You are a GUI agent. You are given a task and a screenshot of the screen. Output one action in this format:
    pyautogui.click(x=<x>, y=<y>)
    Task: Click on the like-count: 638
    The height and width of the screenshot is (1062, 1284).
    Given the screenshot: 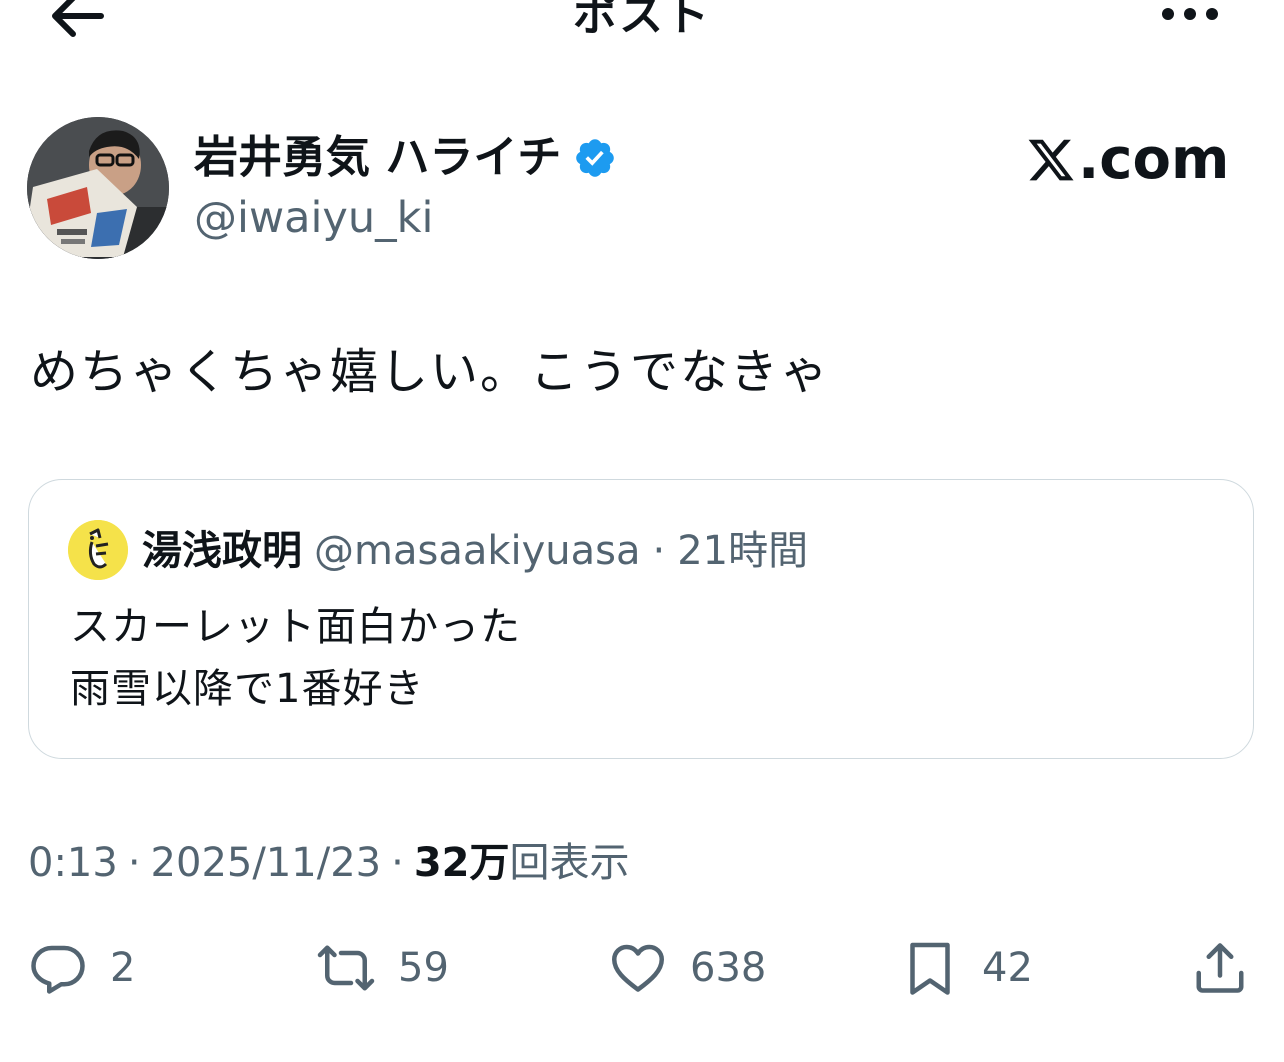 What is the action you would take?
    pyautogui.click(x=728, y=968)
    